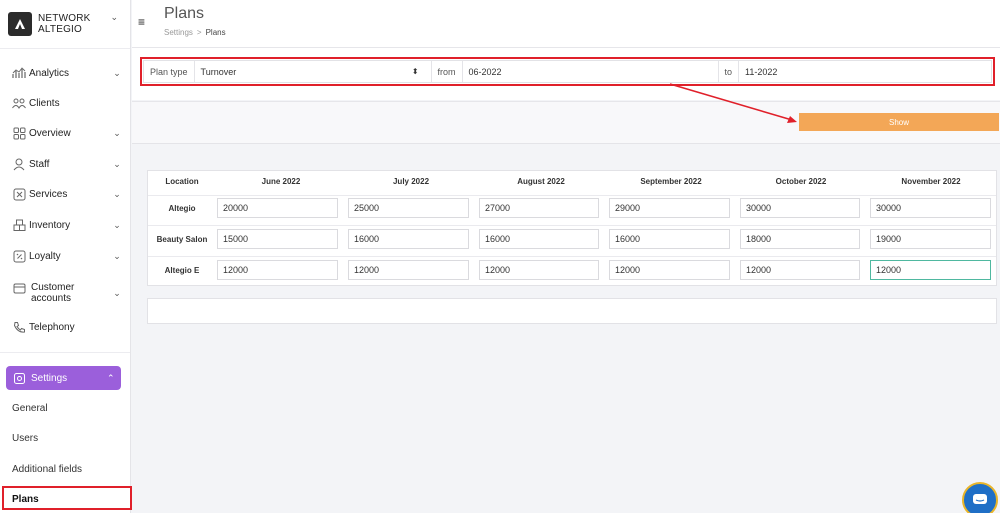 This screenshot has width=1000, height=513. Describe the element at coordinates (800, 239) in the screenshot. I see `plan-value-input: 18000` at that location.